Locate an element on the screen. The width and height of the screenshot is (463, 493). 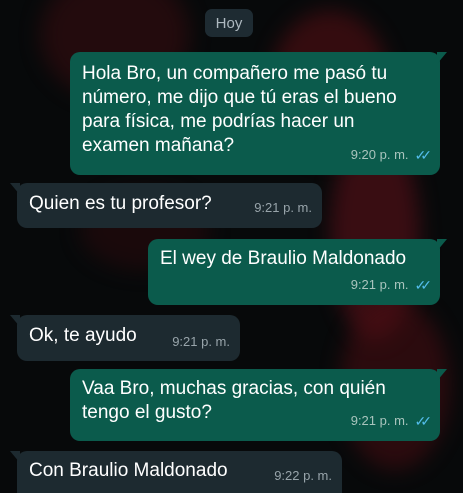
message-incoming: Quien es tu profesor? 9:21 p. m. is located at coordinates (166, 205).